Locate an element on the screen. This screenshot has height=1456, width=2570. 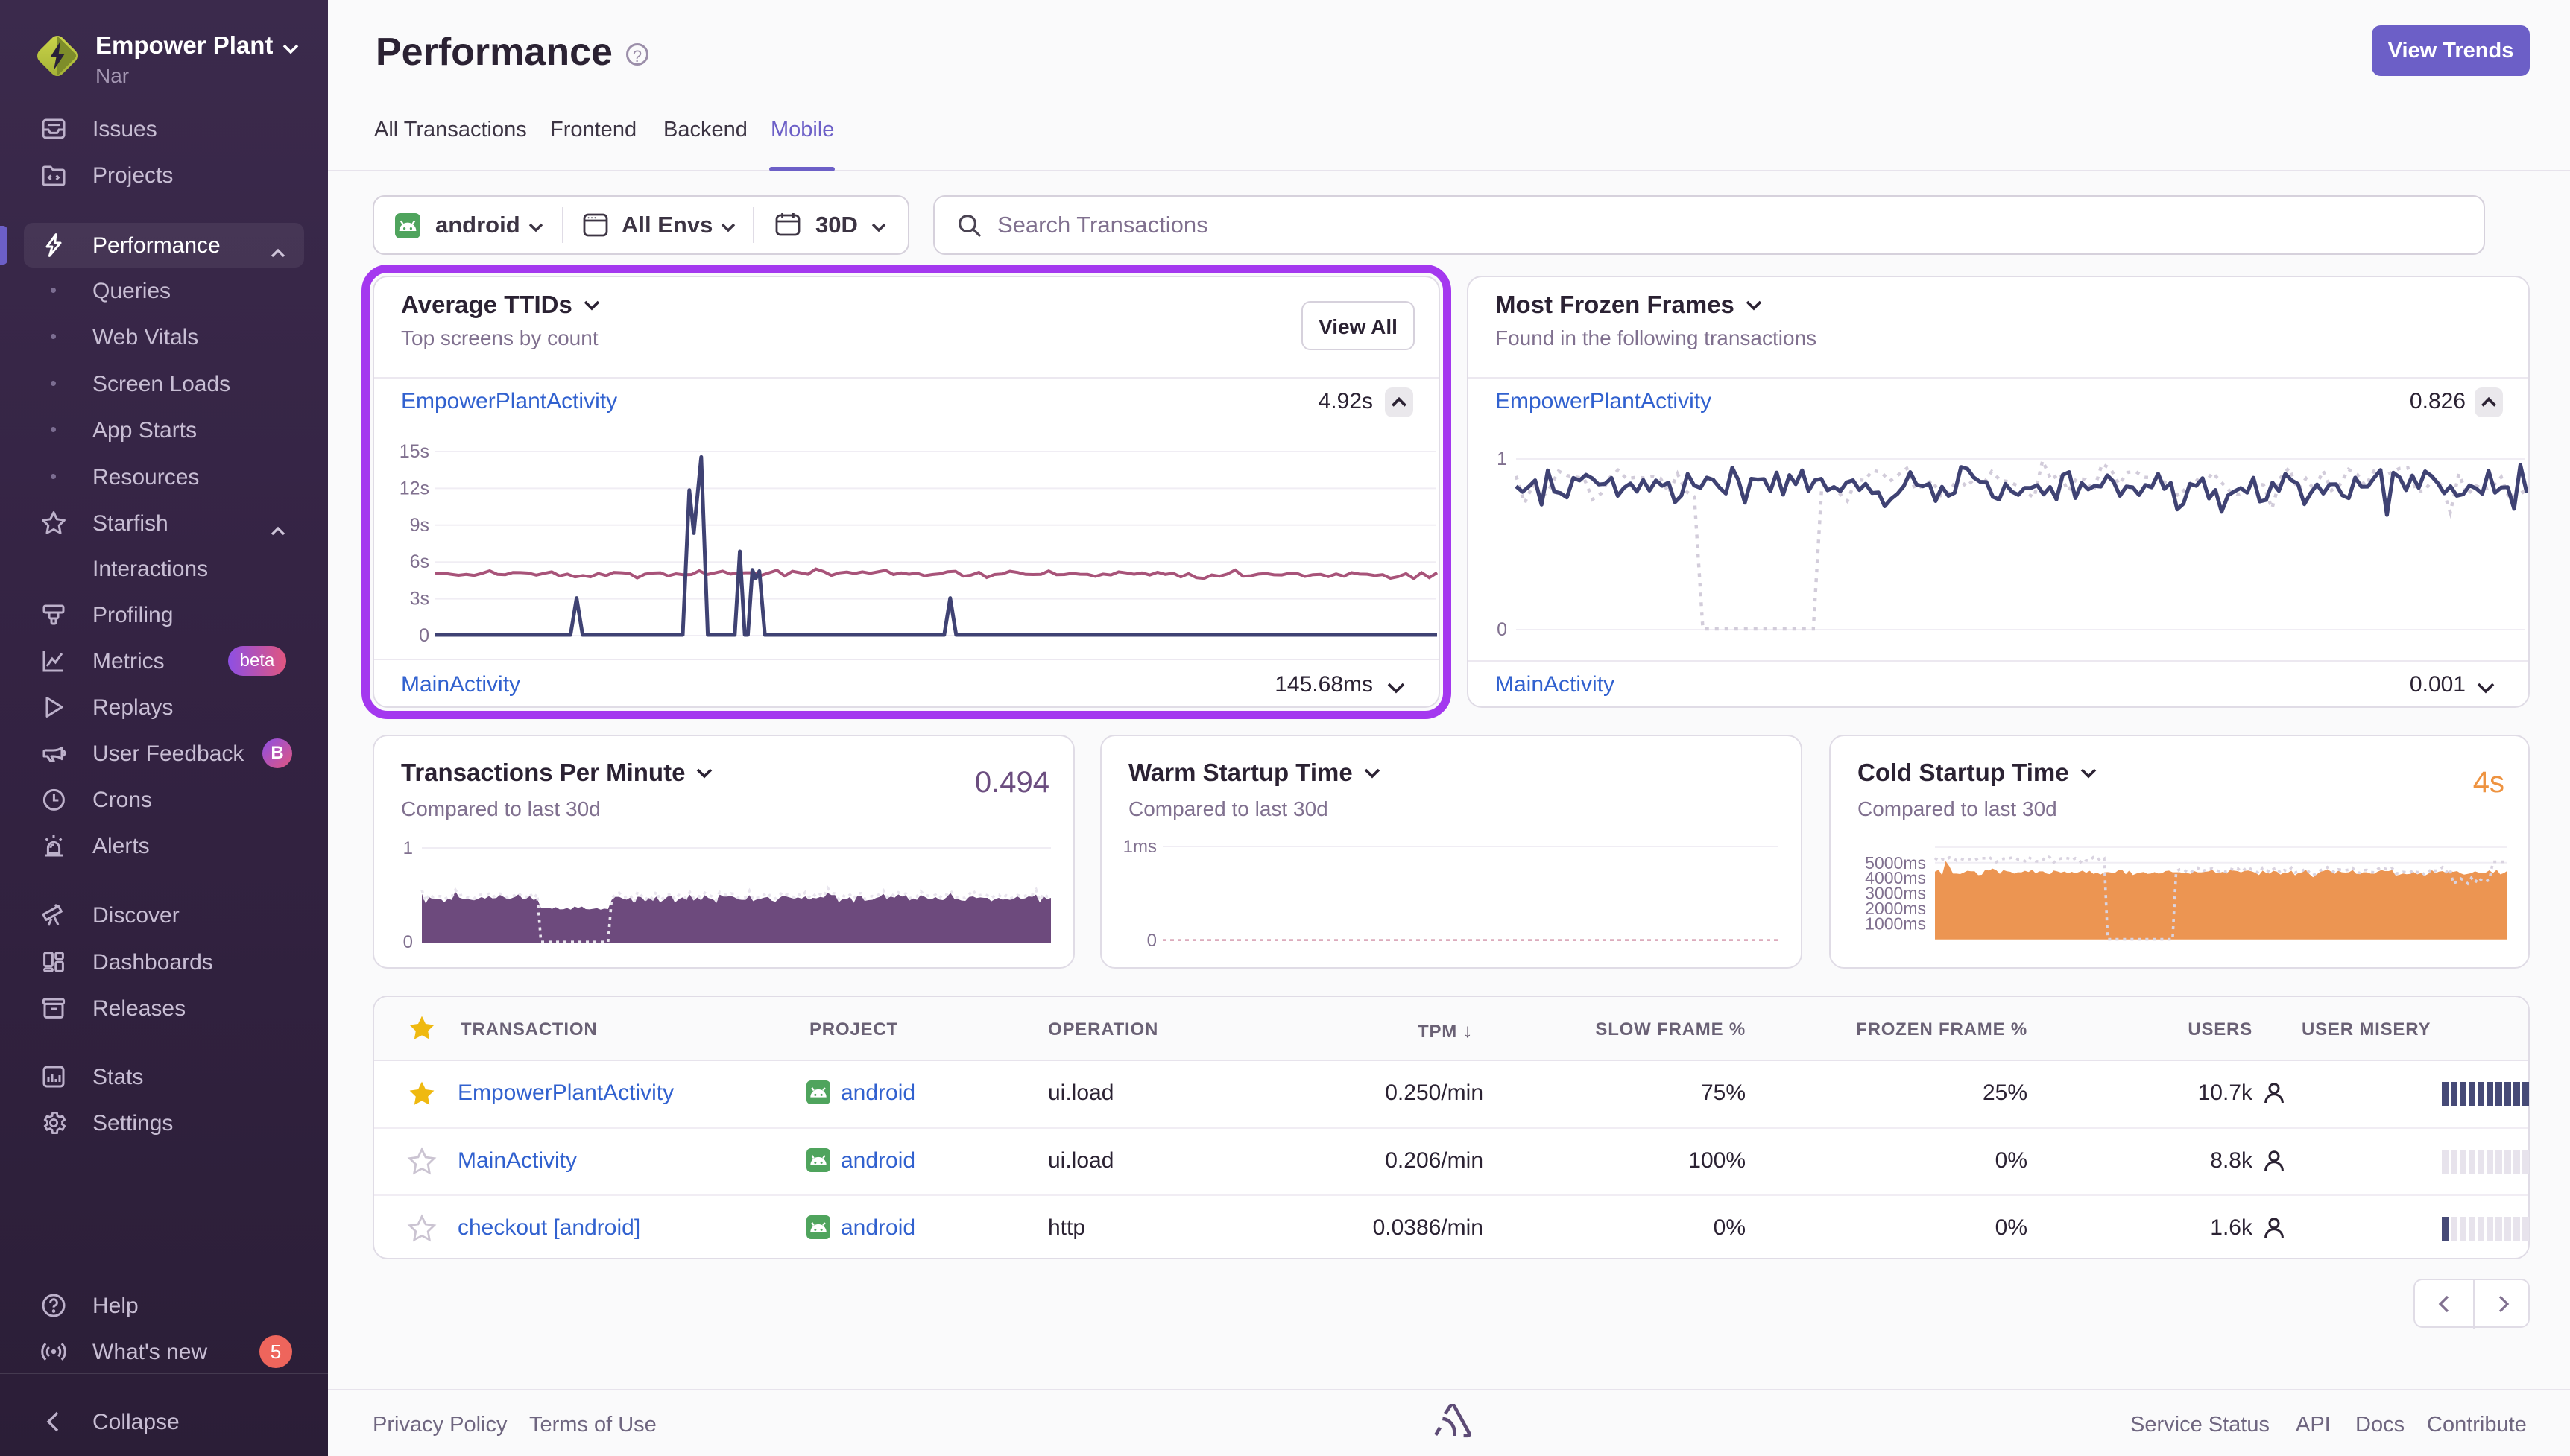
svg-text: 1000ms is located at coordinates (1895, 923).